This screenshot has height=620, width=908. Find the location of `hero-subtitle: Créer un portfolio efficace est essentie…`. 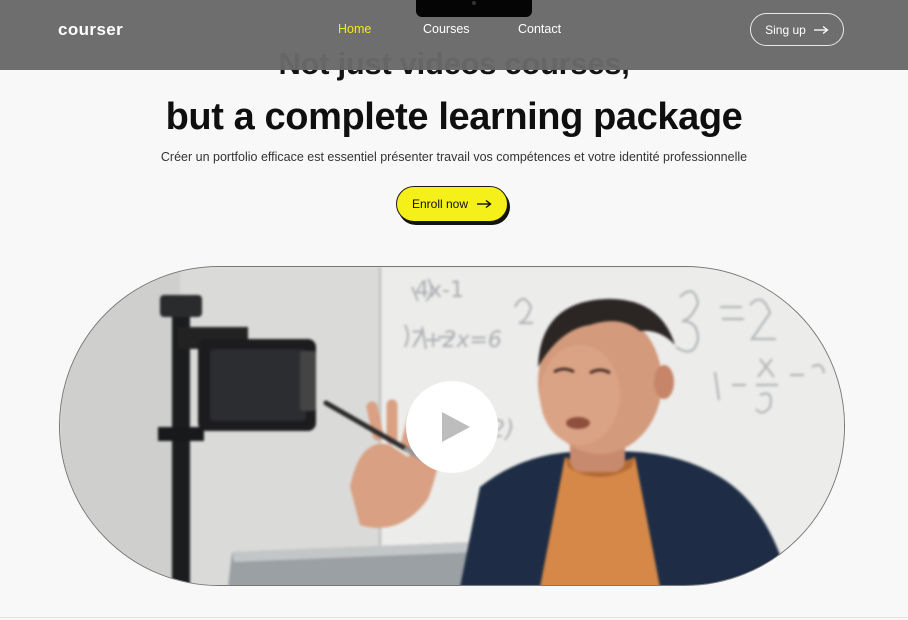

hero-subtitle: Créer un portfolio efficace est essentie… is located at coordinates (454, 157).